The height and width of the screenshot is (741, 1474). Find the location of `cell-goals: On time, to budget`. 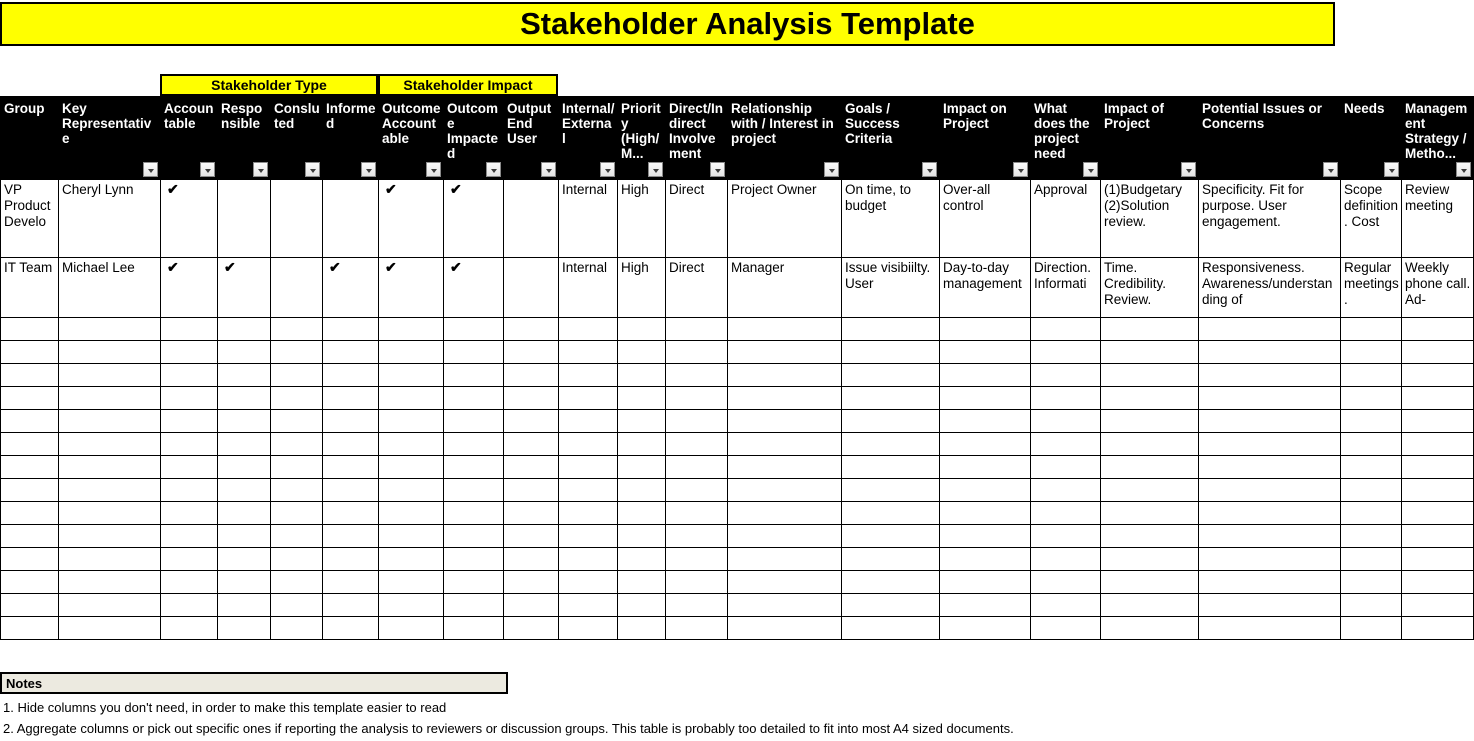

cell-goals: On time, to budget is located at coordinates (890, 218).